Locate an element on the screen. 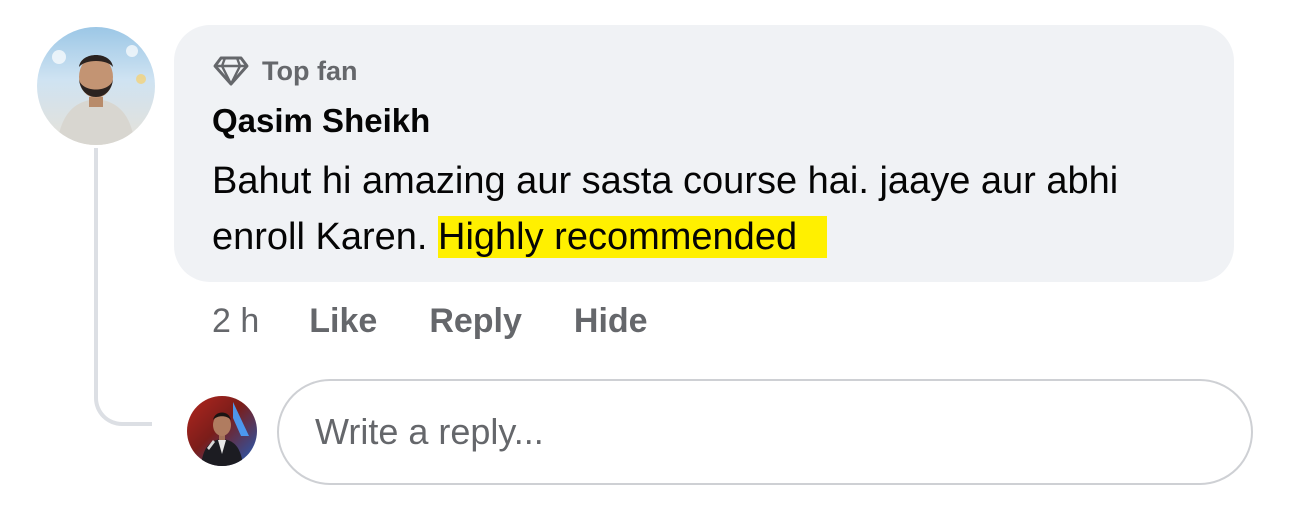  comment-author-name: Qasim Sheikh is located at coordinates (321, 121).